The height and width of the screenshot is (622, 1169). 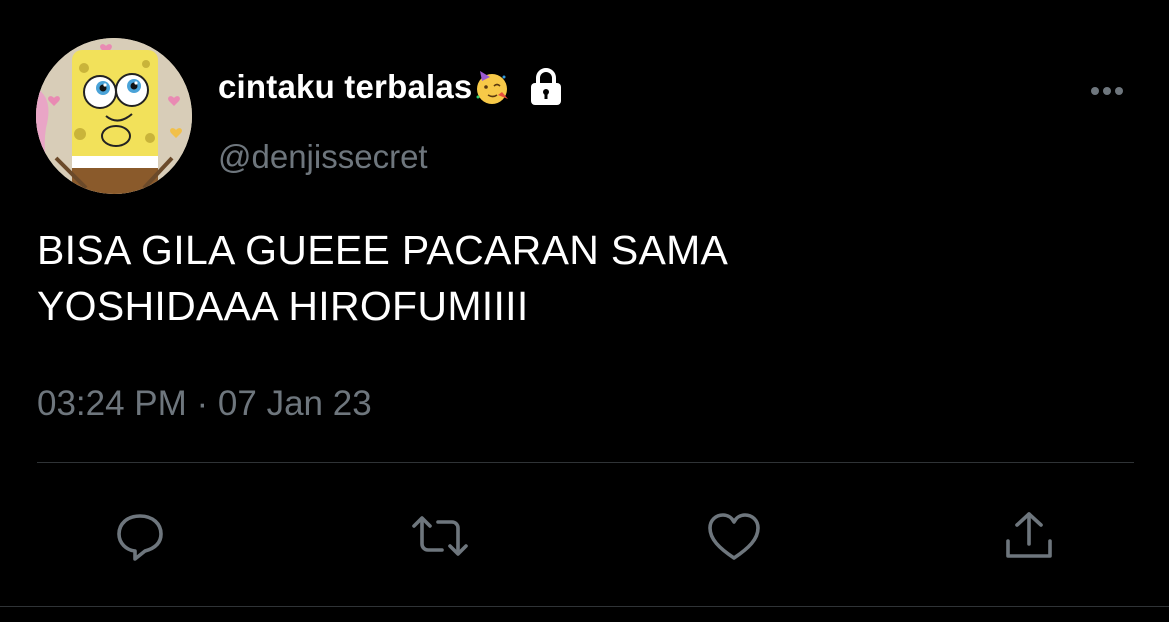 I want to click on retweet-button, so click(x=440, y=536).